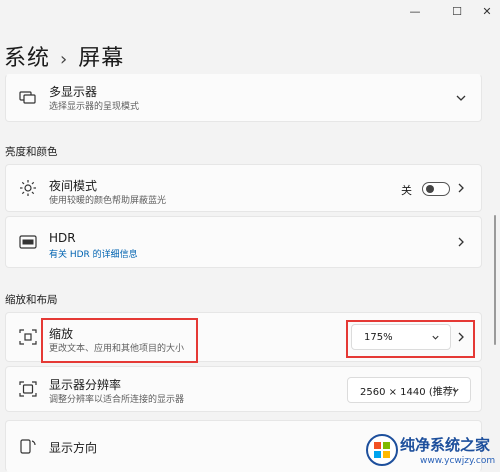 The image size is (500, 472). Describe the element at coordinates (495, 280) in the screenshot. I see `scrollbar` at that location.